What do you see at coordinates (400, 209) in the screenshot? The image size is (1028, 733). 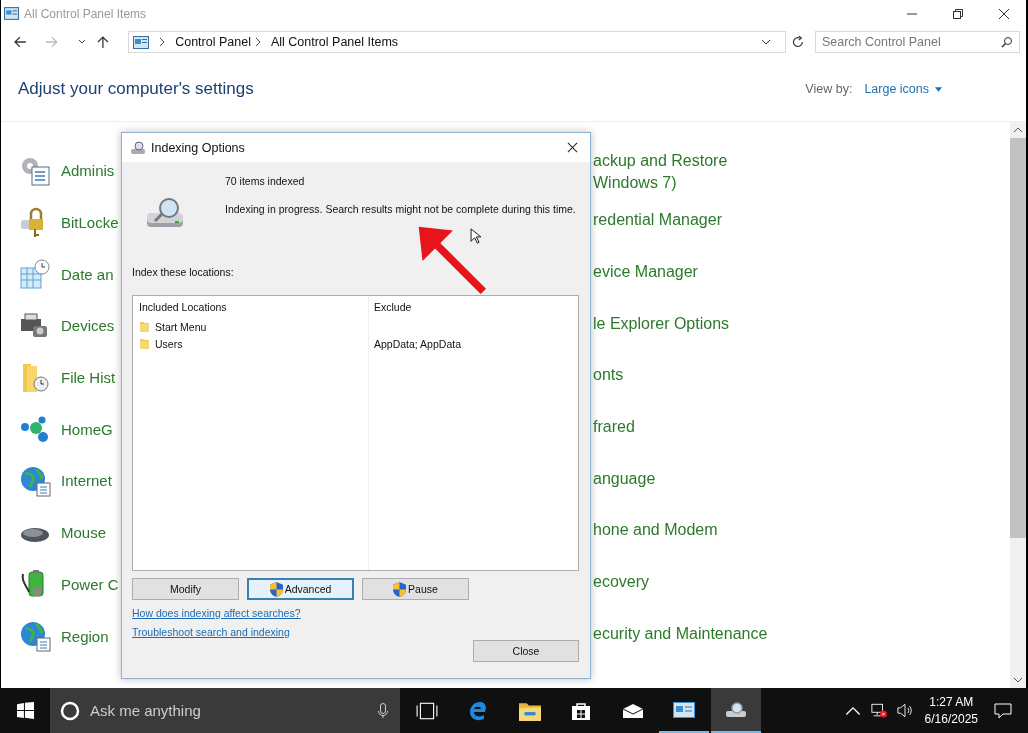 I see `indexing-status: Indexing in progress. Search results might not be complete during this time.` at bounding box center [400, 209].